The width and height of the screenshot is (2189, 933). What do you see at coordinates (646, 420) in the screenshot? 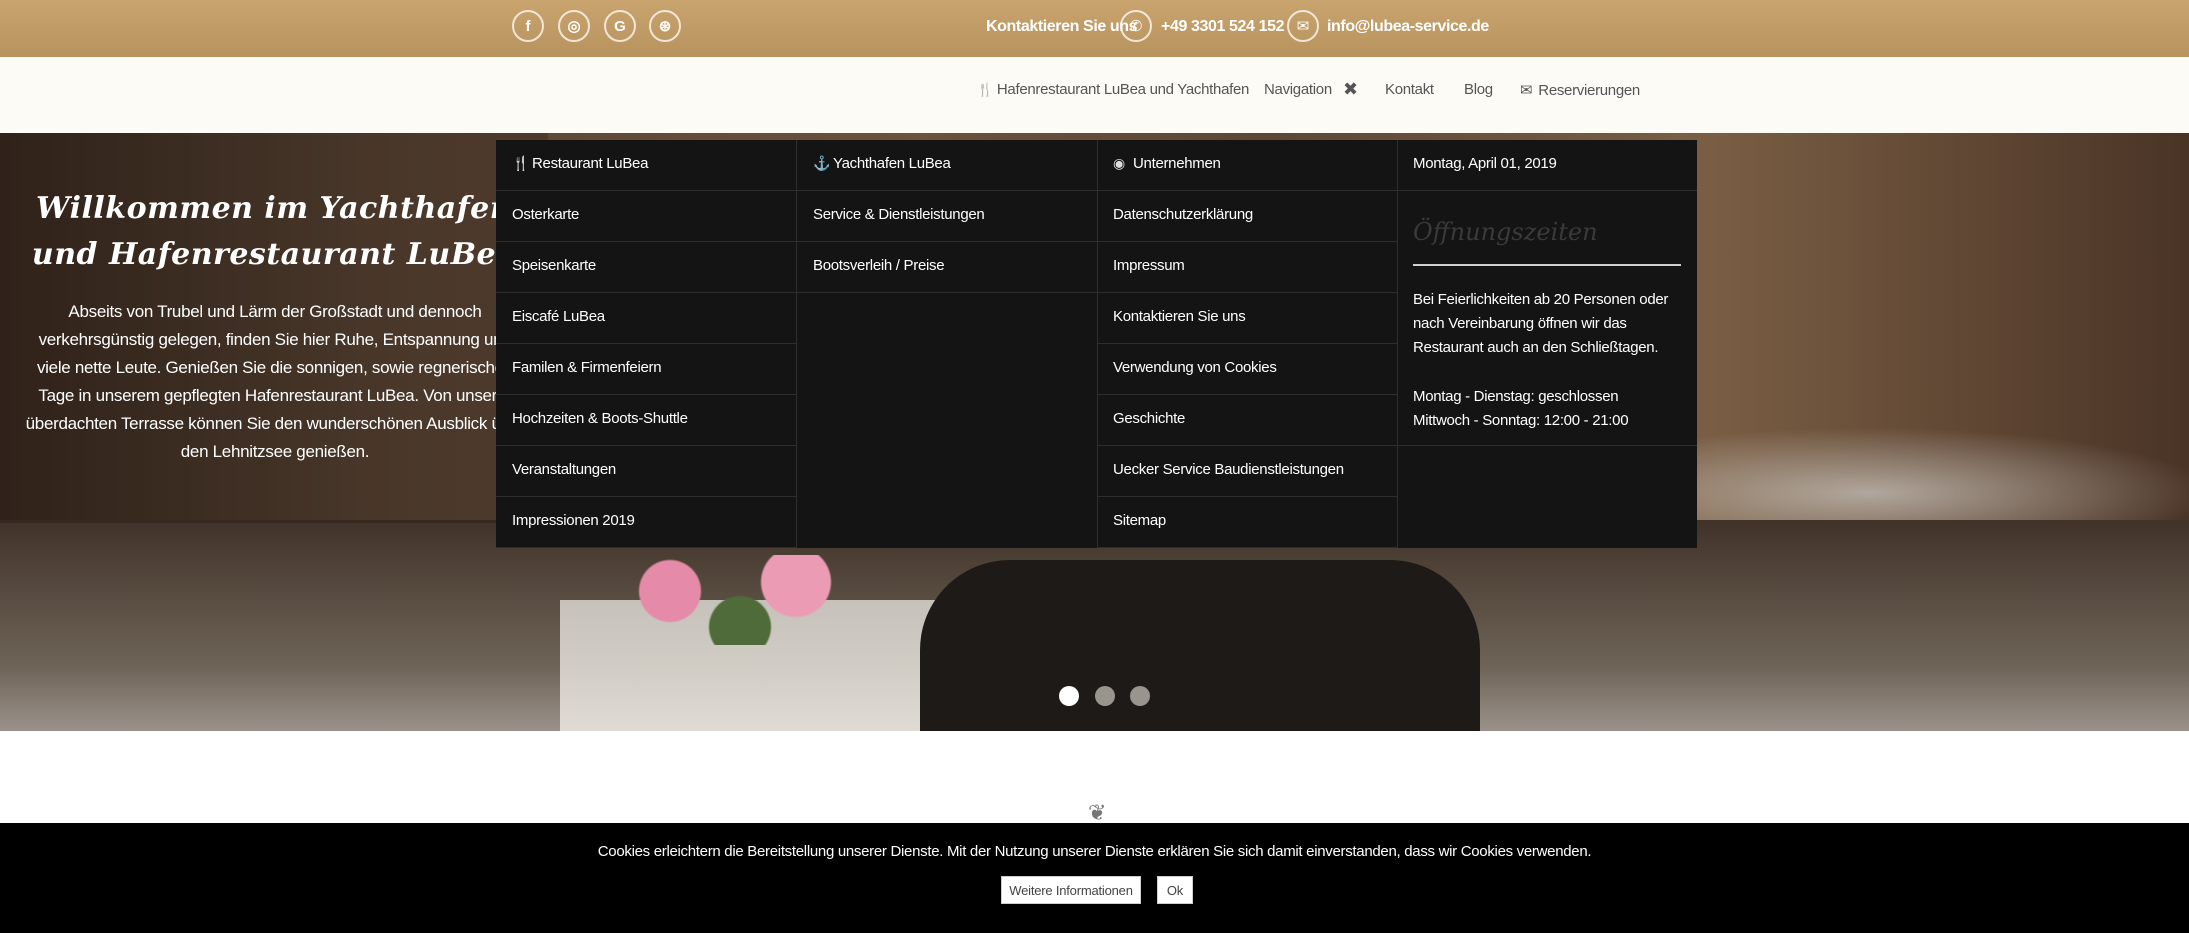
I see `menu-item-hochzeiten: Hochzeiten & Boots-Shuttle` at bounding box center [646, 420].